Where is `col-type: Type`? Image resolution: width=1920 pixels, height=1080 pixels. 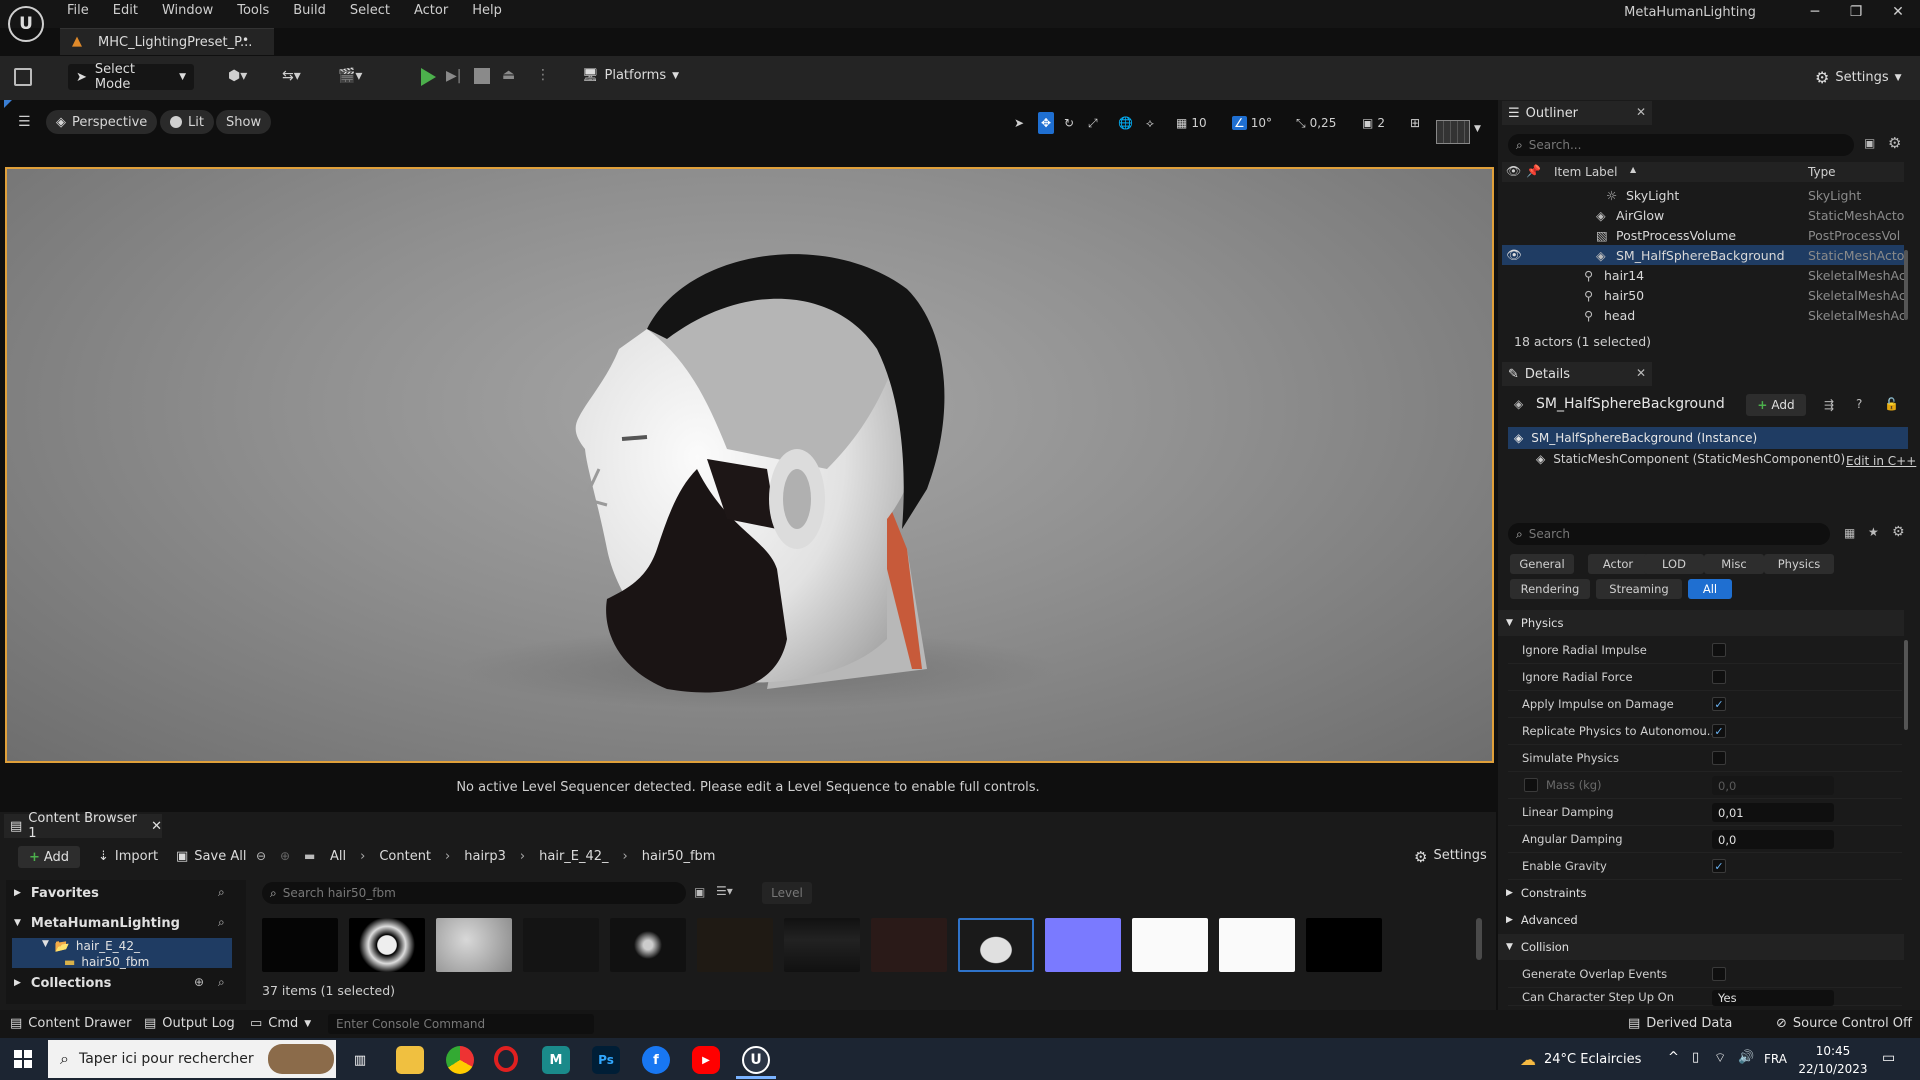
col-type: Type is located at coordinates (1822, 172).